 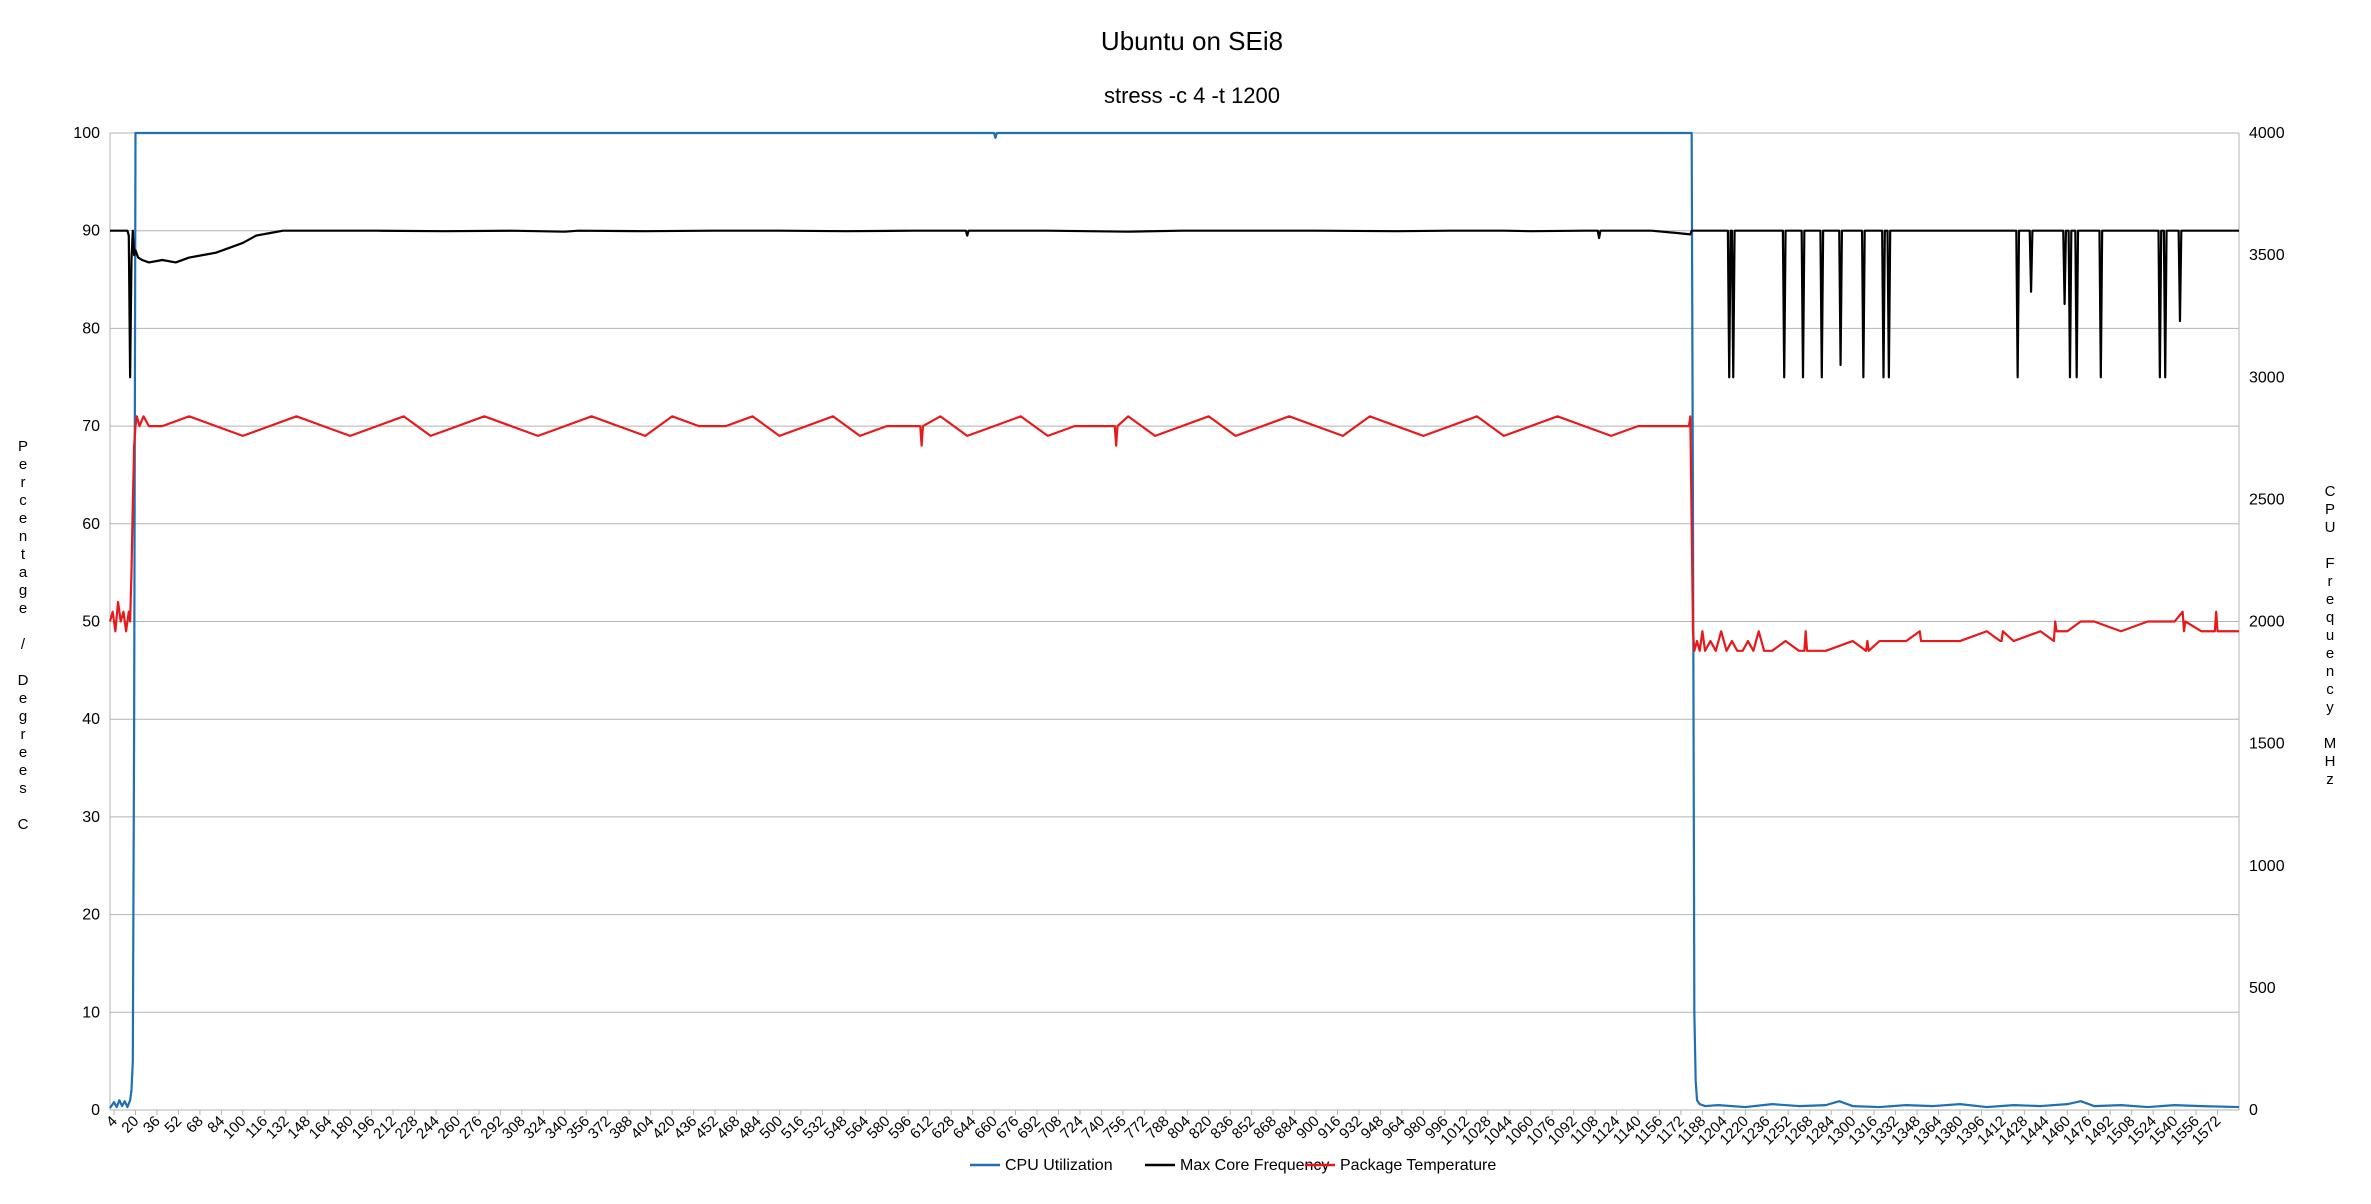 What do you see at coordinates (2330, 761) in the screenshot?
I see `axis-label-letter: H` at bounding box center [2330, 761].